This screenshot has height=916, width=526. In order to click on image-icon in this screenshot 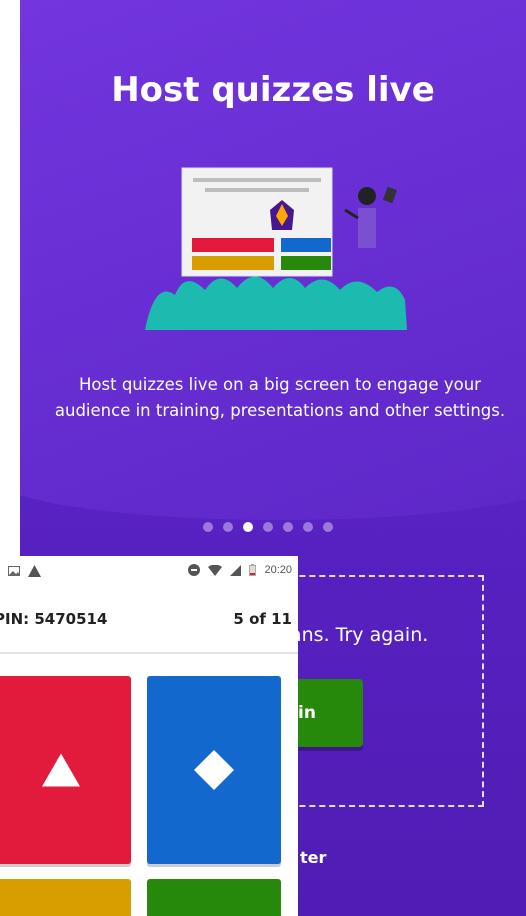, I will do `click(14, 571)`.